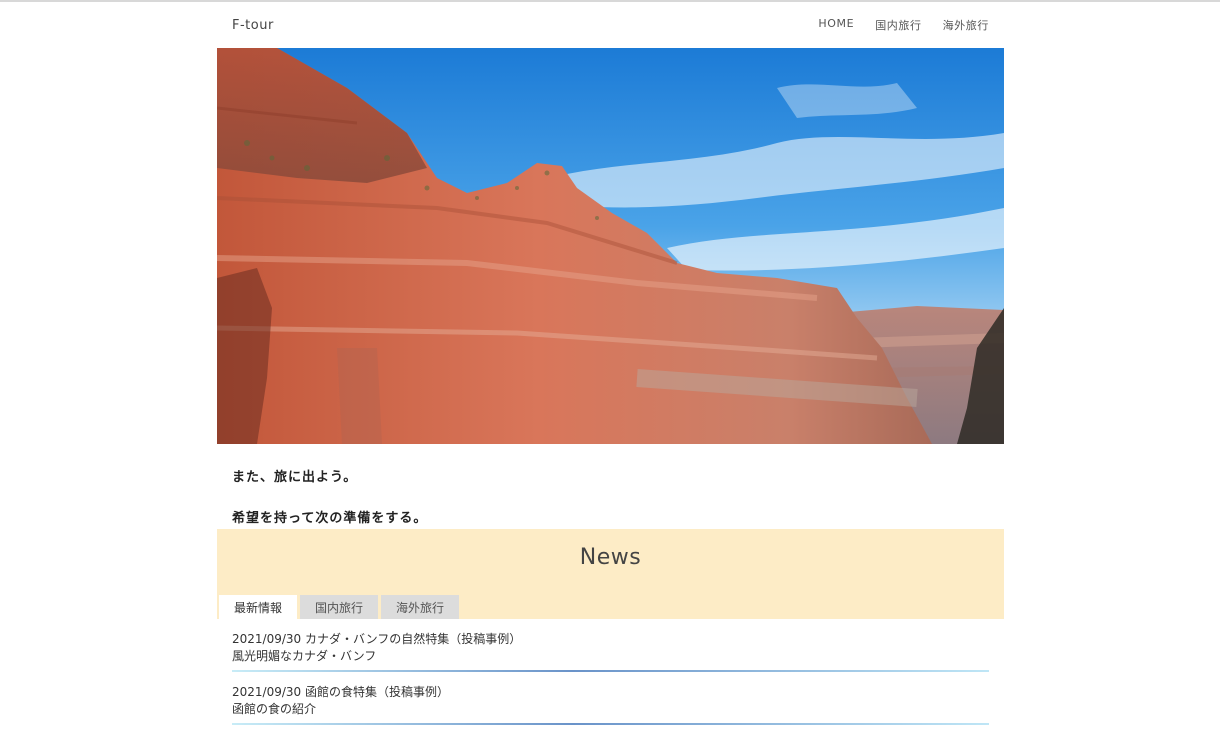 This screenshot has width=1220, height=756. Describe the element at coordinates (253, 25) in the screenshot. I see `site-logo: F-tour` at that location.